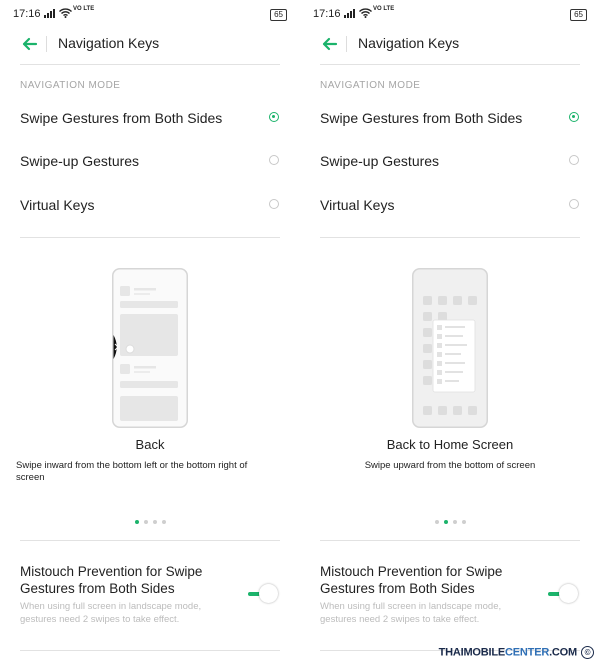  Describe the element at coordinates (450, 444) in the screenshot. I see `gesture-caption-title: Back to Home Screen` at that location.